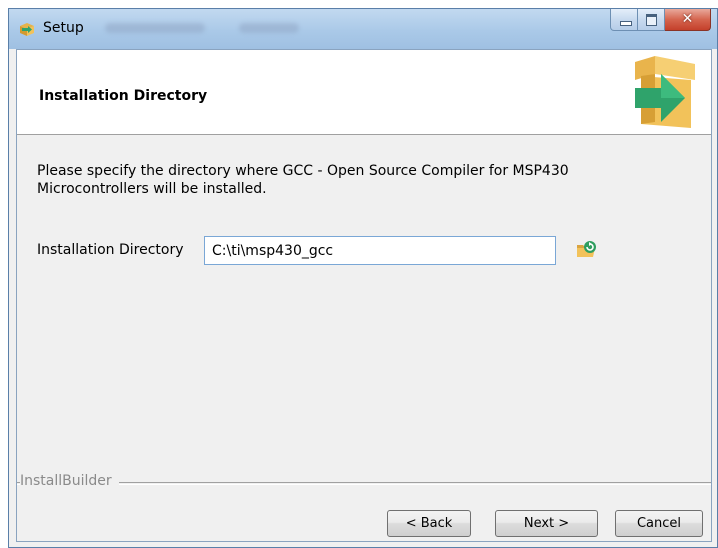  Describe the element at coordinates (624, 20) in the screenshot. I see `minimize-button` at that location.